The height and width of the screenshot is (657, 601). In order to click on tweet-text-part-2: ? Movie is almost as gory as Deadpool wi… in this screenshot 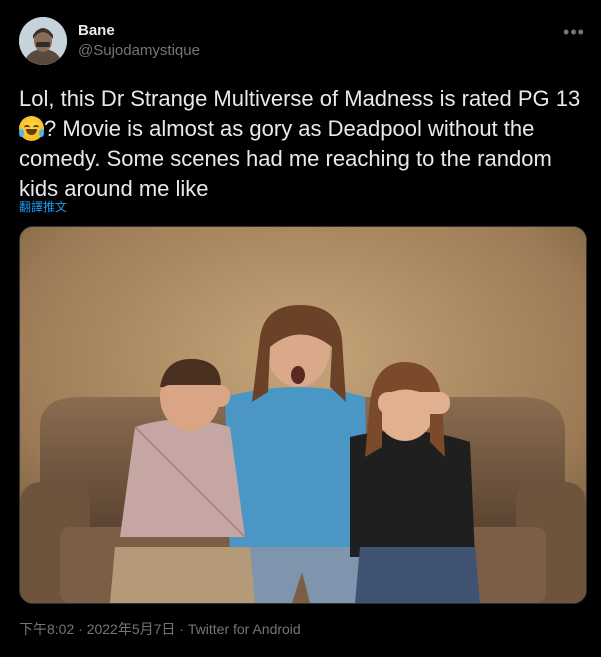, I will do `click(285, 158)`.